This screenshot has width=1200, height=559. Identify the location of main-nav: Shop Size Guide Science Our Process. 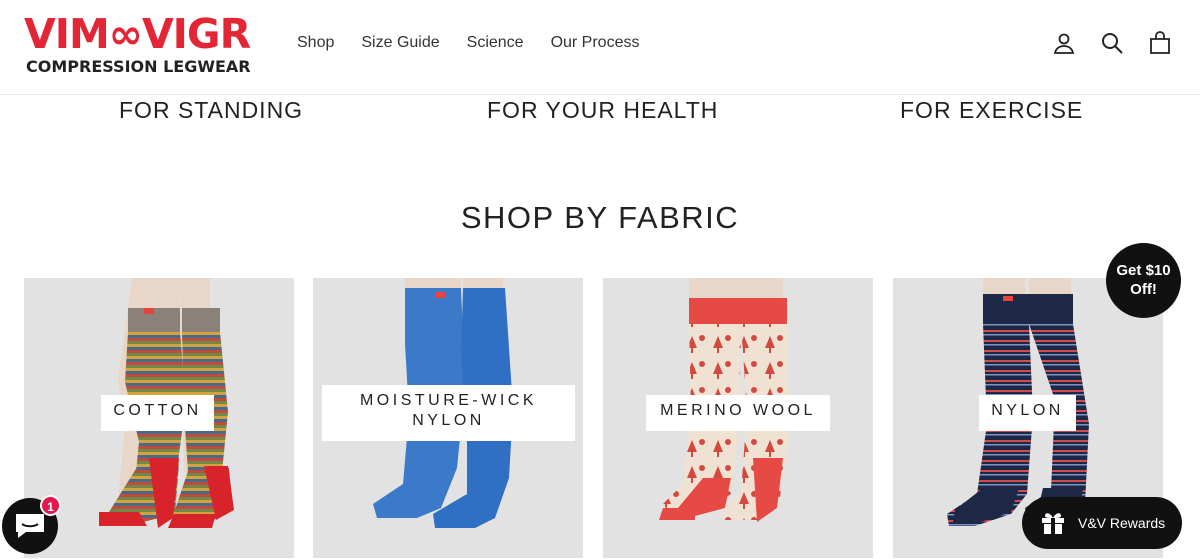
(468, 43).